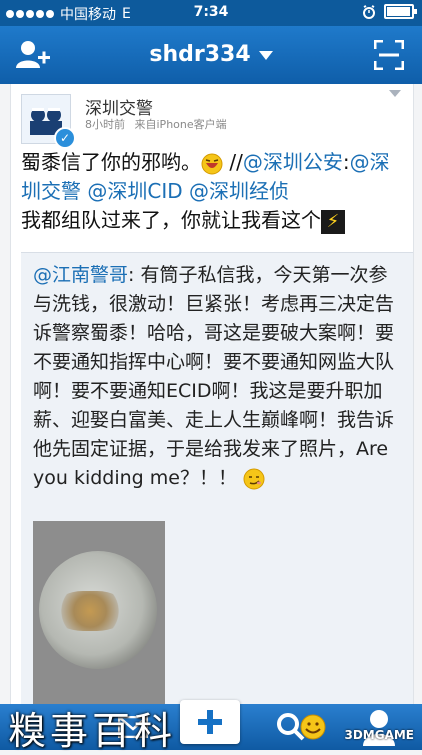  I want to click on status-time: 7:34, so click(211, 12).